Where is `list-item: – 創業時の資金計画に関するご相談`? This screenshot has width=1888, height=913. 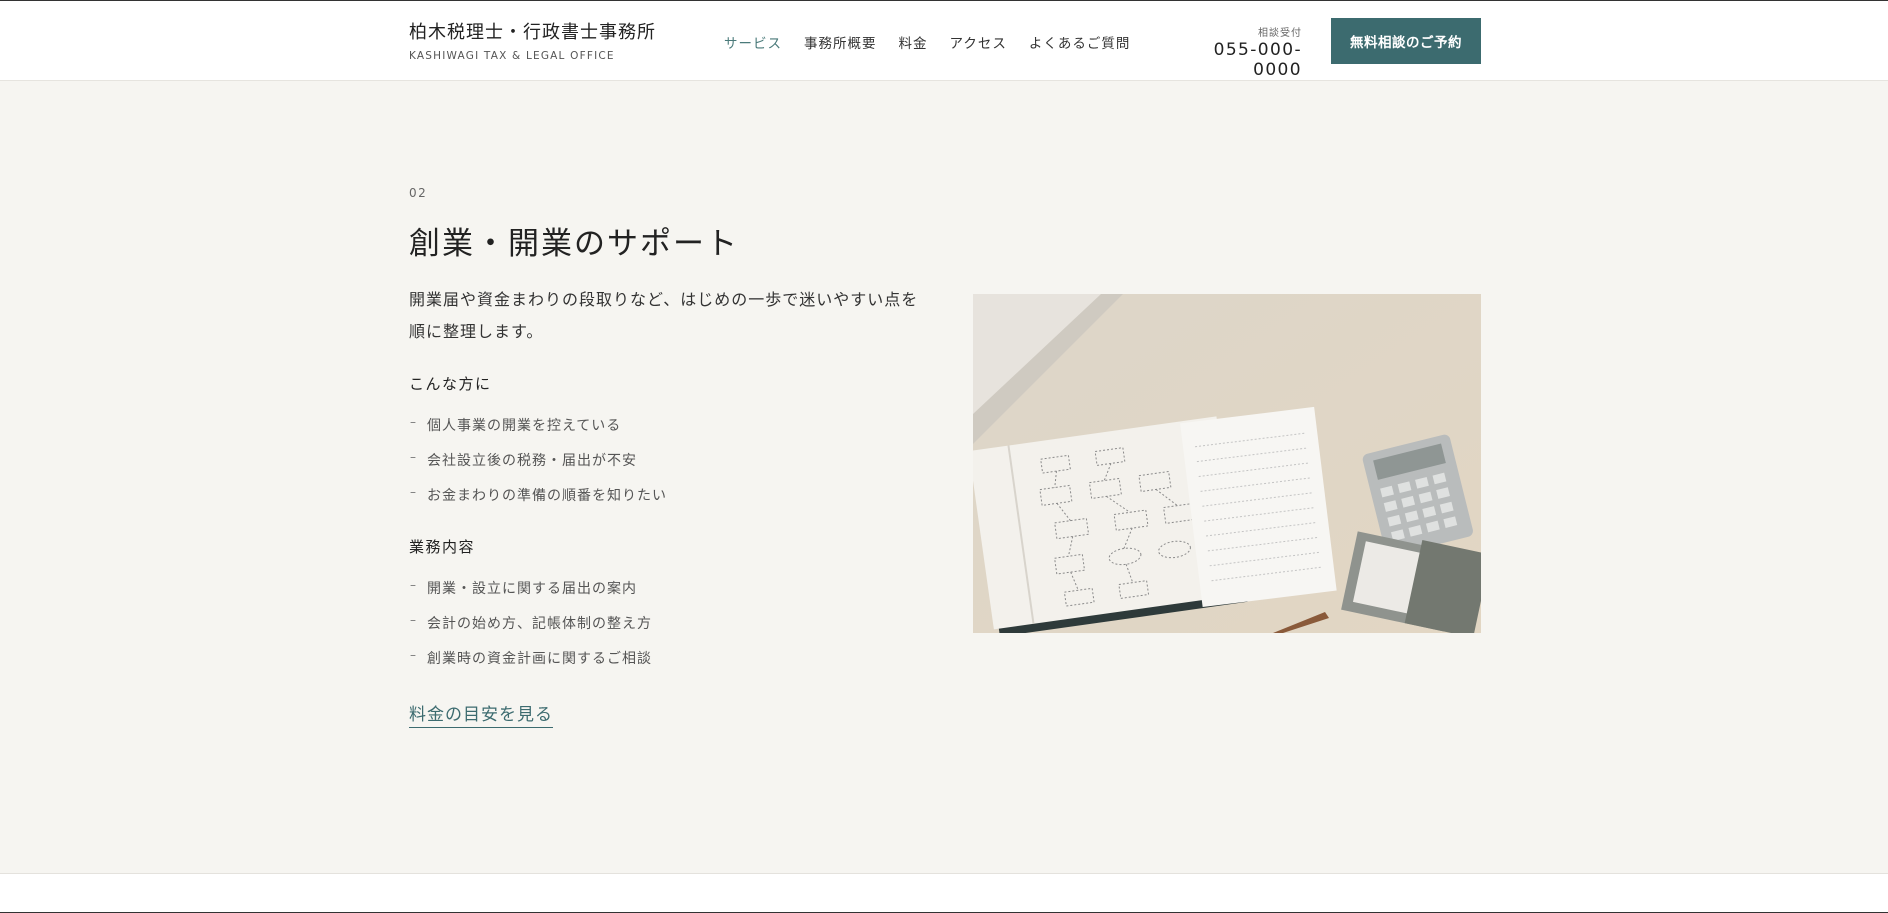
list-item: – 創業時の資金計画に関するご相談 is located at coordinates (530, 665).